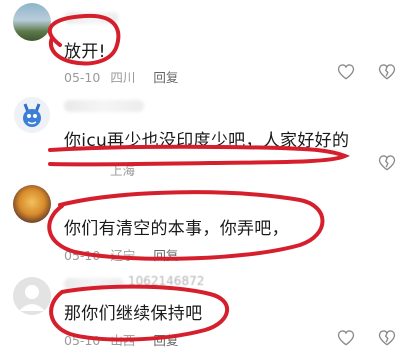 The height and width of the screenshot is (354, 400). What do you see at coordinates (123, 77) in the screenshot?
I see `comment-location: 四川` at bounding box center [123, 77].